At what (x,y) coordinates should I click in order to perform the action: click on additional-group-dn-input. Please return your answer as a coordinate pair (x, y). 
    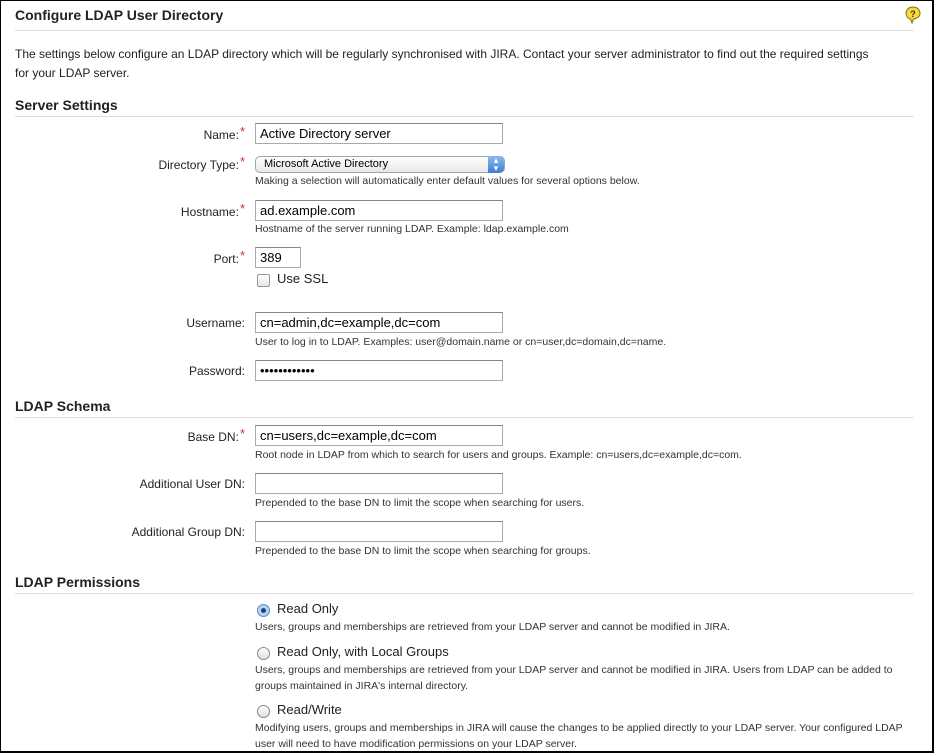
    Looking at the image, I should click on (379, 531).